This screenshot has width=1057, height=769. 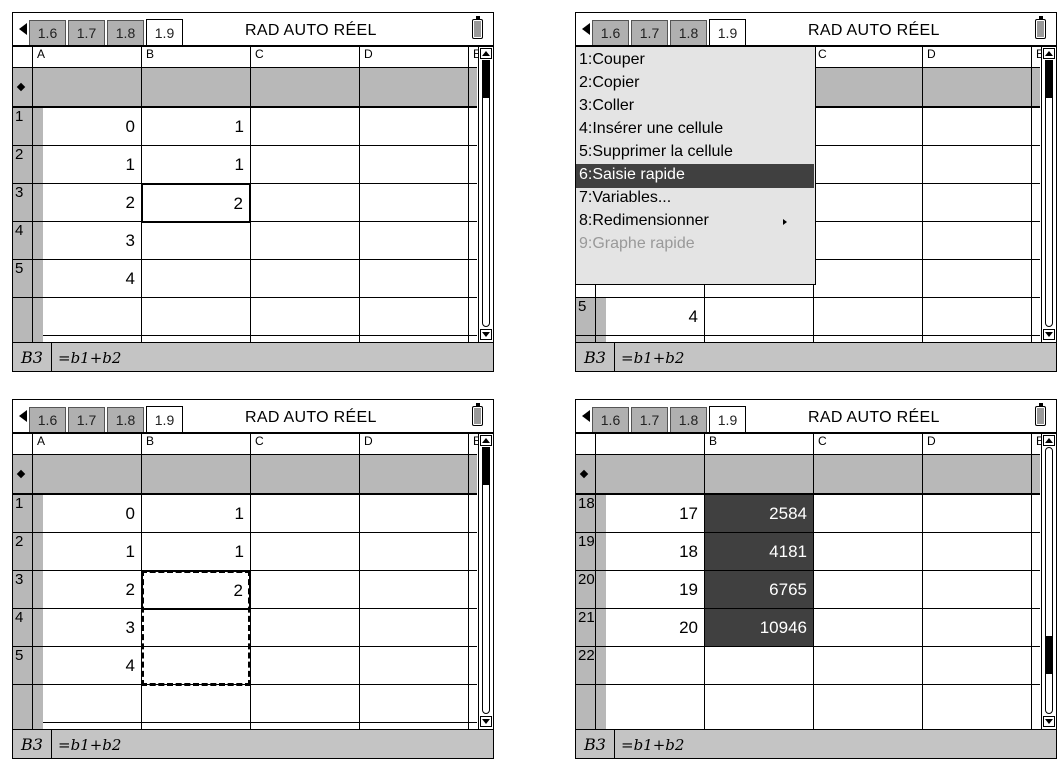 I want to click on cell-a20: 19, so click(x=650, y=590).